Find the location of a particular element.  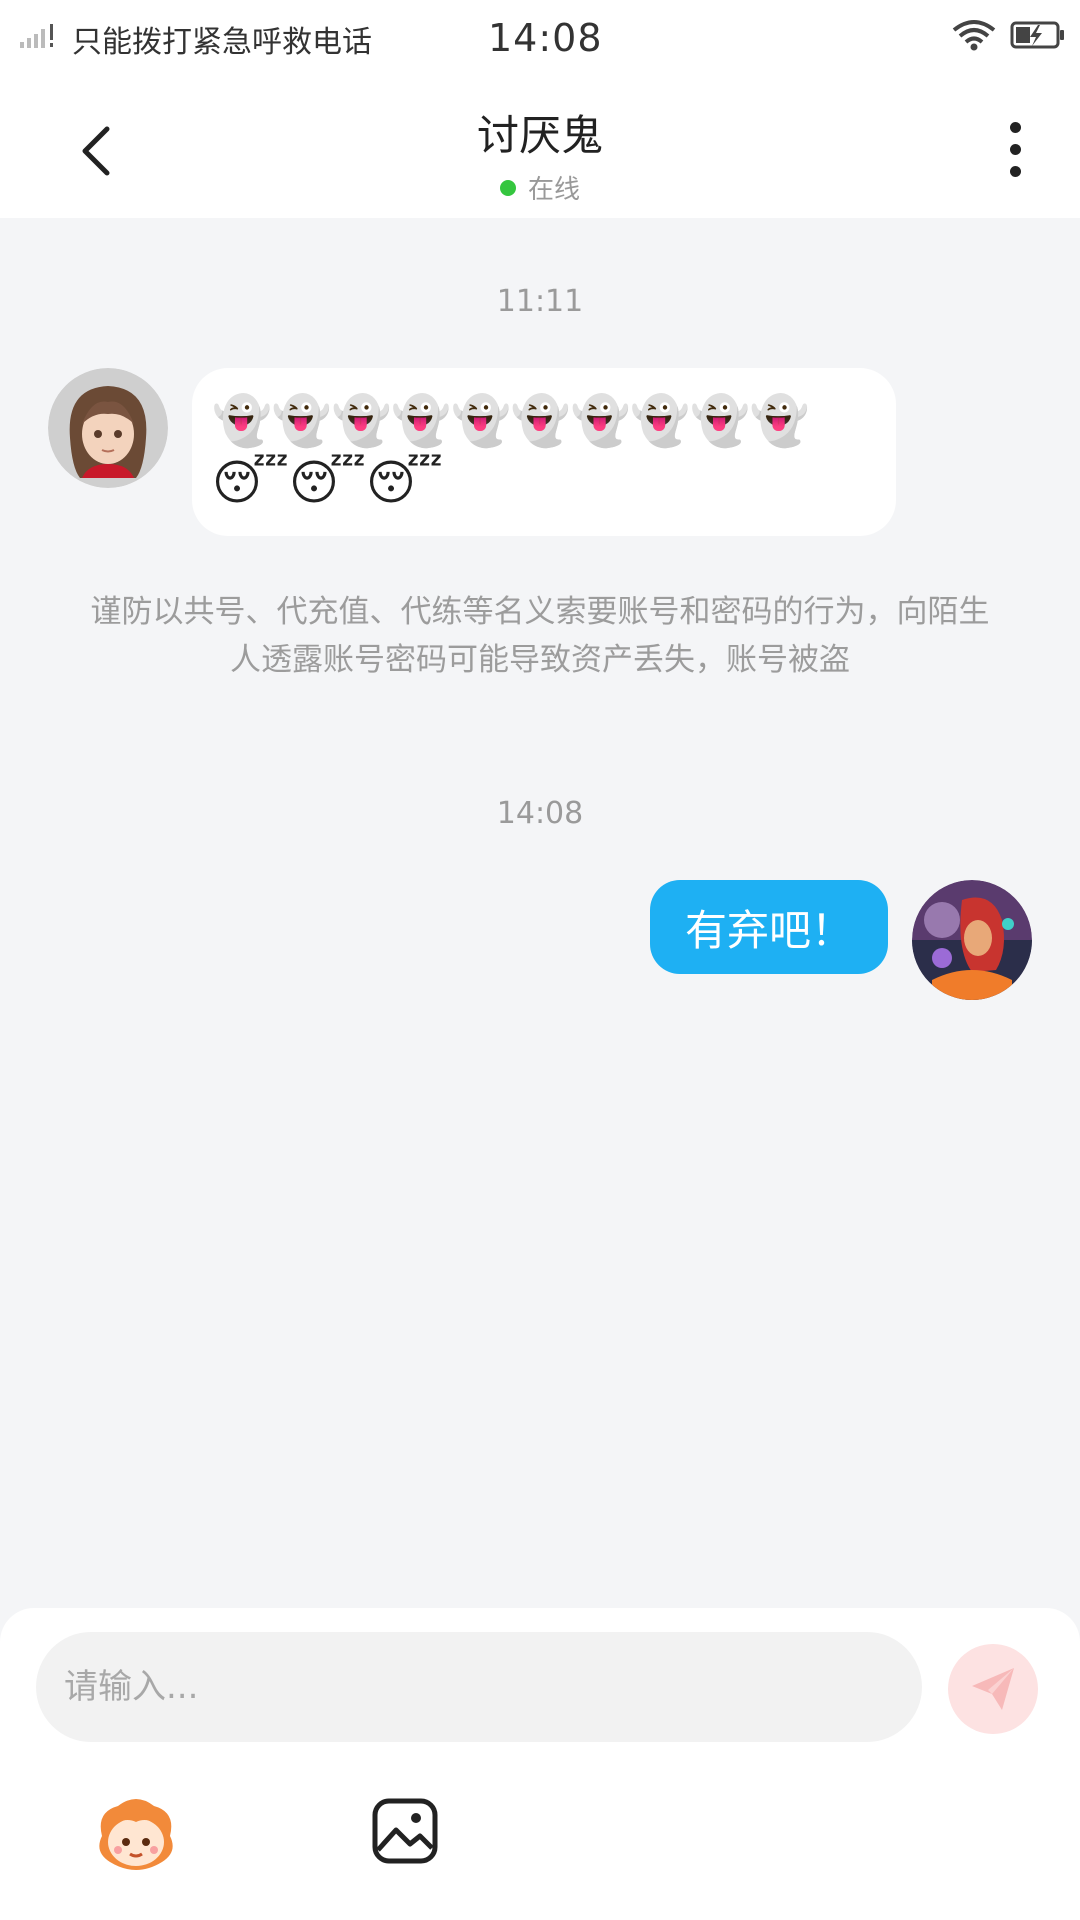

my-avatar-image is located at coordinates (972, 940).